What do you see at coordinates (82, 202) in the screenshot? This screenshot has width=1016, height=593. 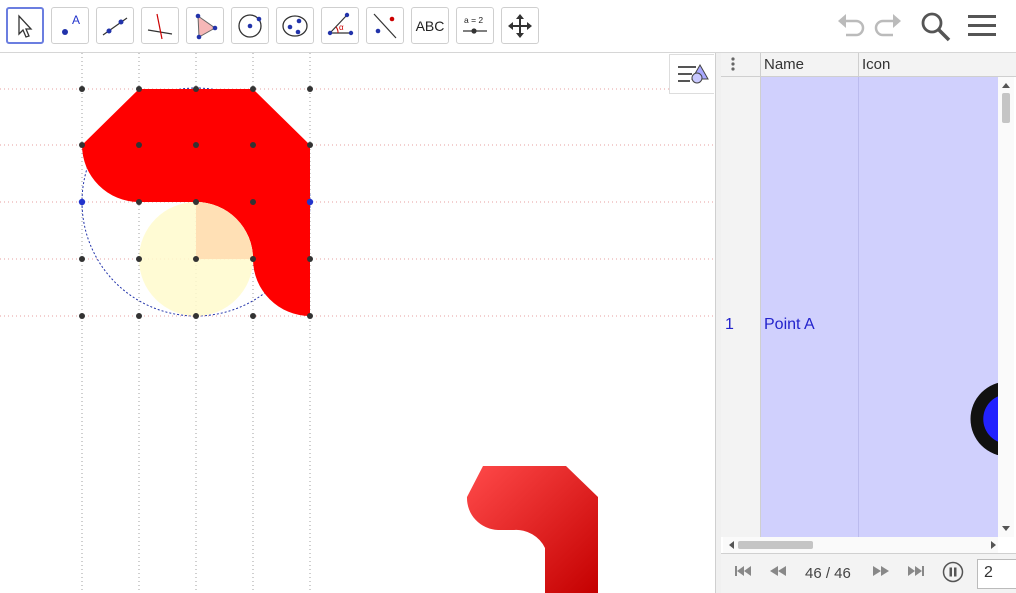 I see `point-blue-left` at bounding box center [82, 202].